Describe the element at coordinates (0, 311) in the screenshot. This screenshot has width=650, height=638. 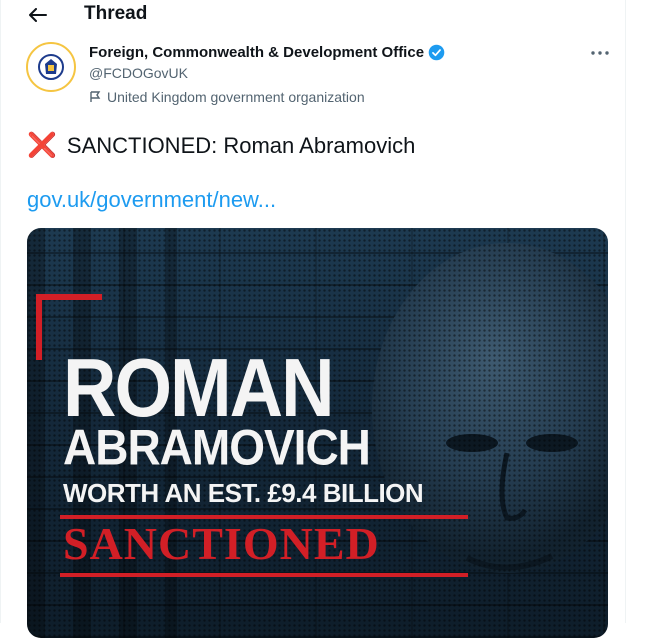
I see `left-divider` at that location.